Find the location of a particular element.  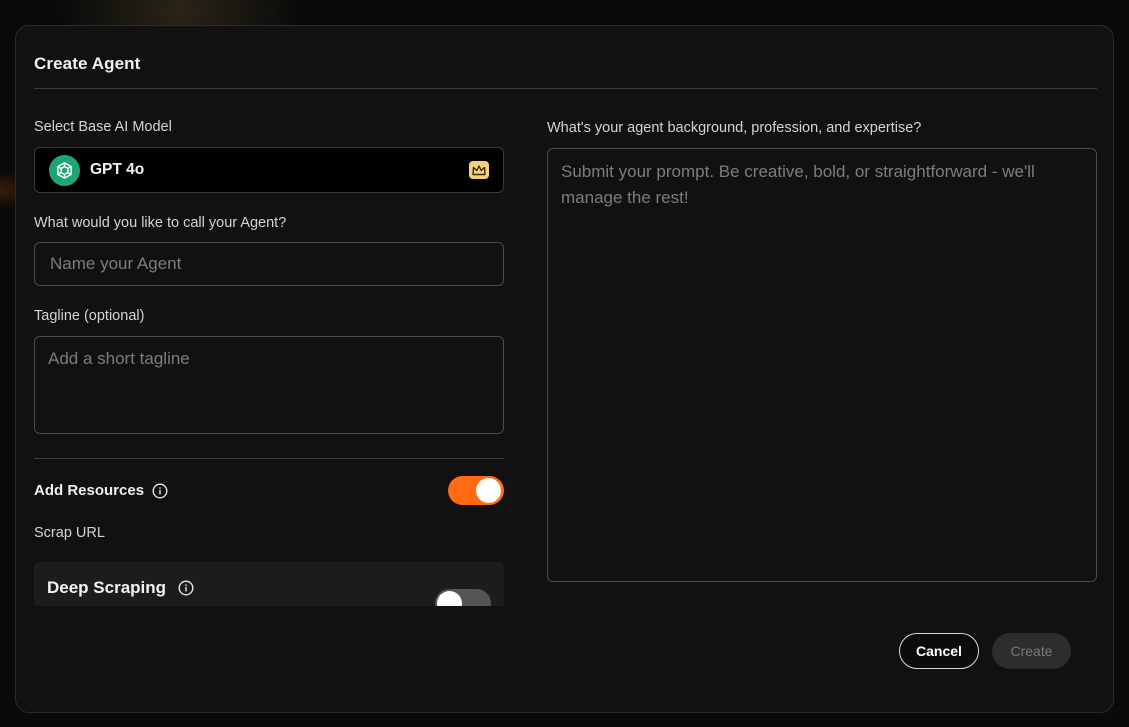

selected-model-name: GPT 4o is located at coordinates (117, 169).